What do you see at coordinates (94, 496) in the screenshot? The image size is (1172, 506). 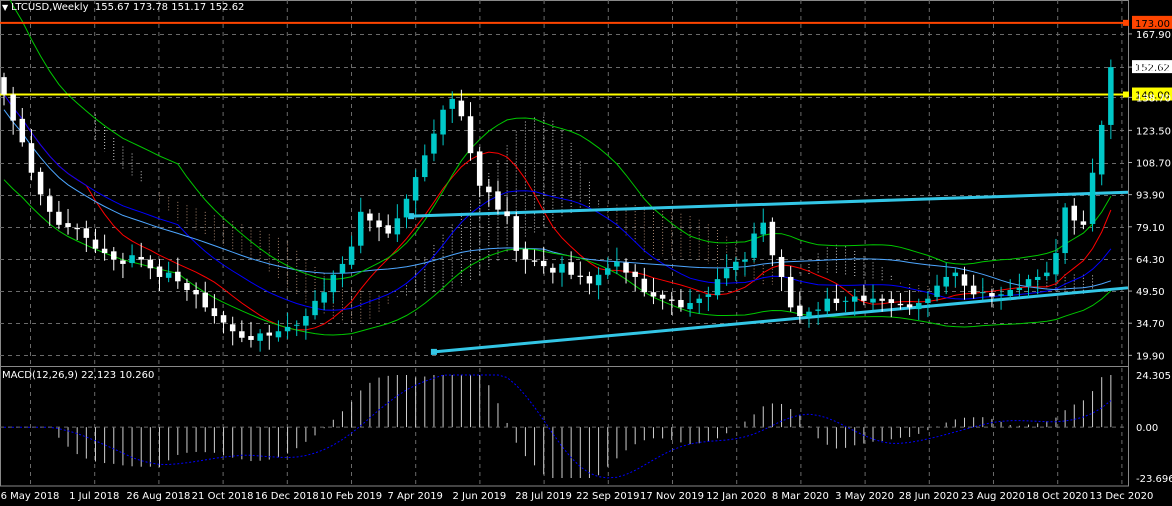 I see `x-tick-label: 1 Jul 2018` at bounding box center [94, 496].